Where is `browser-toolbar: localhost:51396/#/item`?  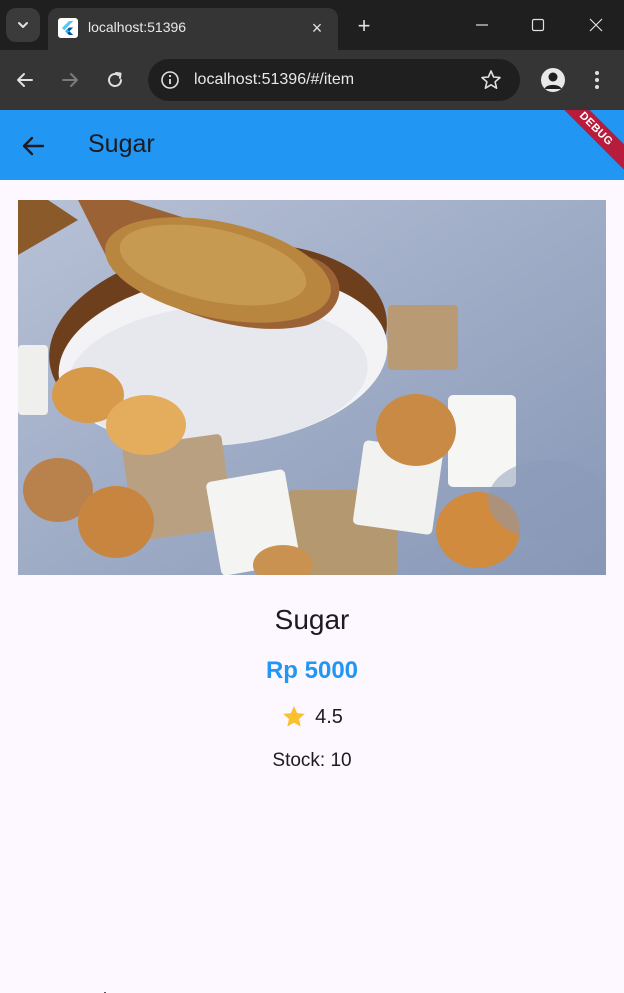
browser-toolbar: localhost:51396/#/item is located at coordinates (312, 80).